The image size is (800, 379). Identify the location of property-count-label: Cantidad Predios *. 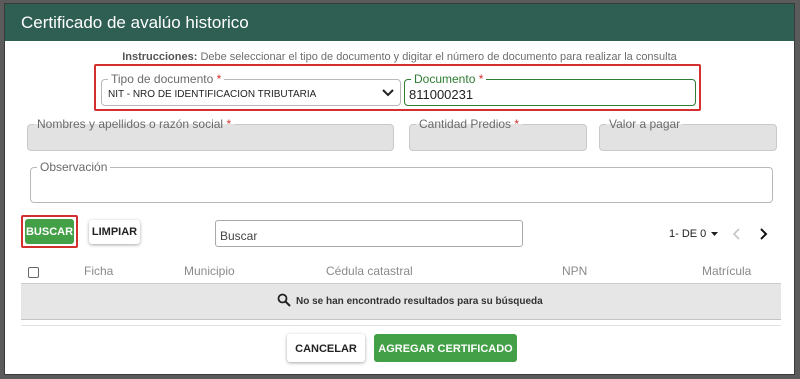
(469, 124).